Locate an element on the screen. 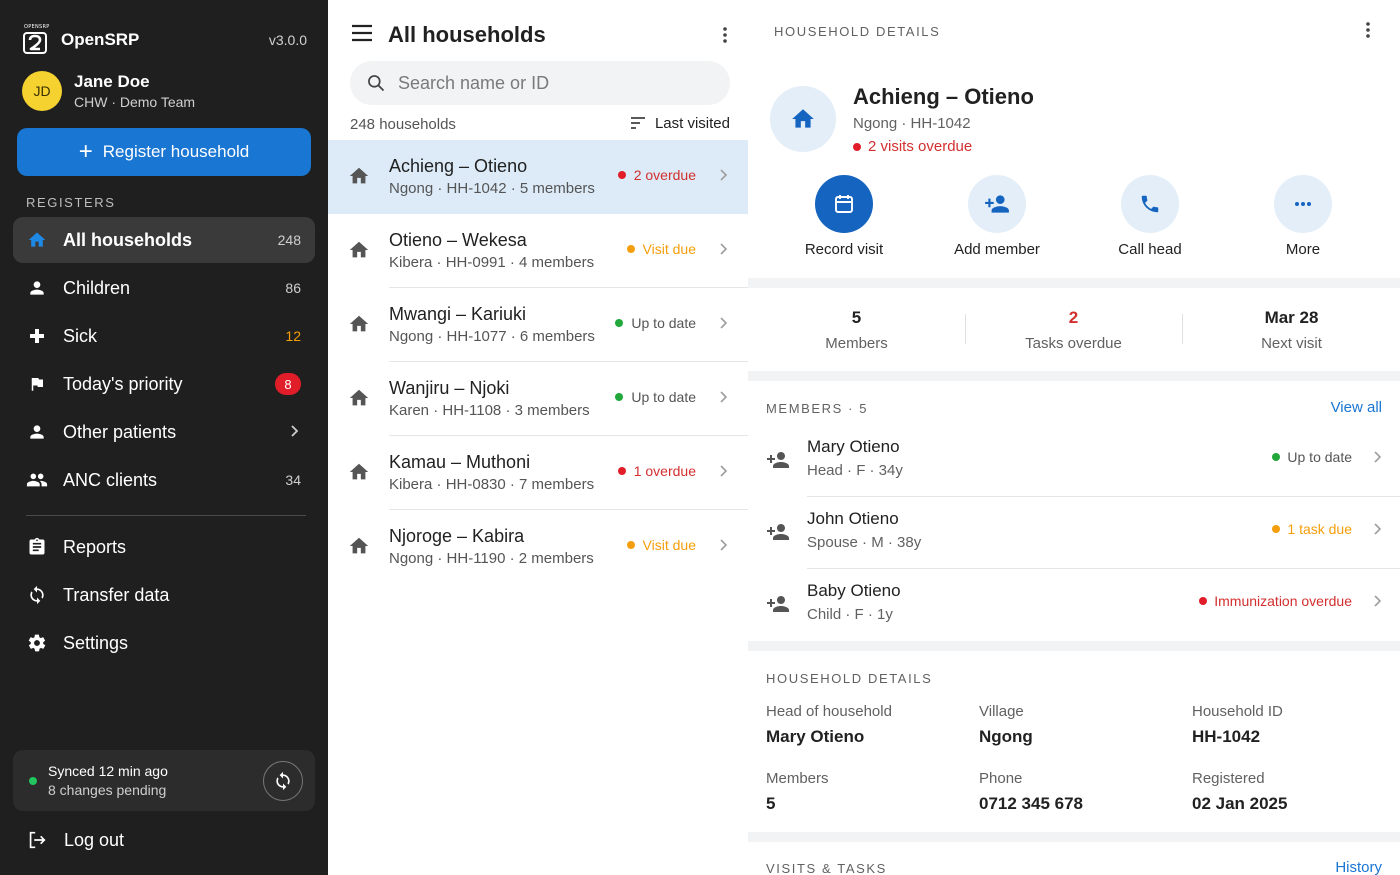 This screenshot has width=1400, height=875. search-bar is located at coordinates (540, 83).